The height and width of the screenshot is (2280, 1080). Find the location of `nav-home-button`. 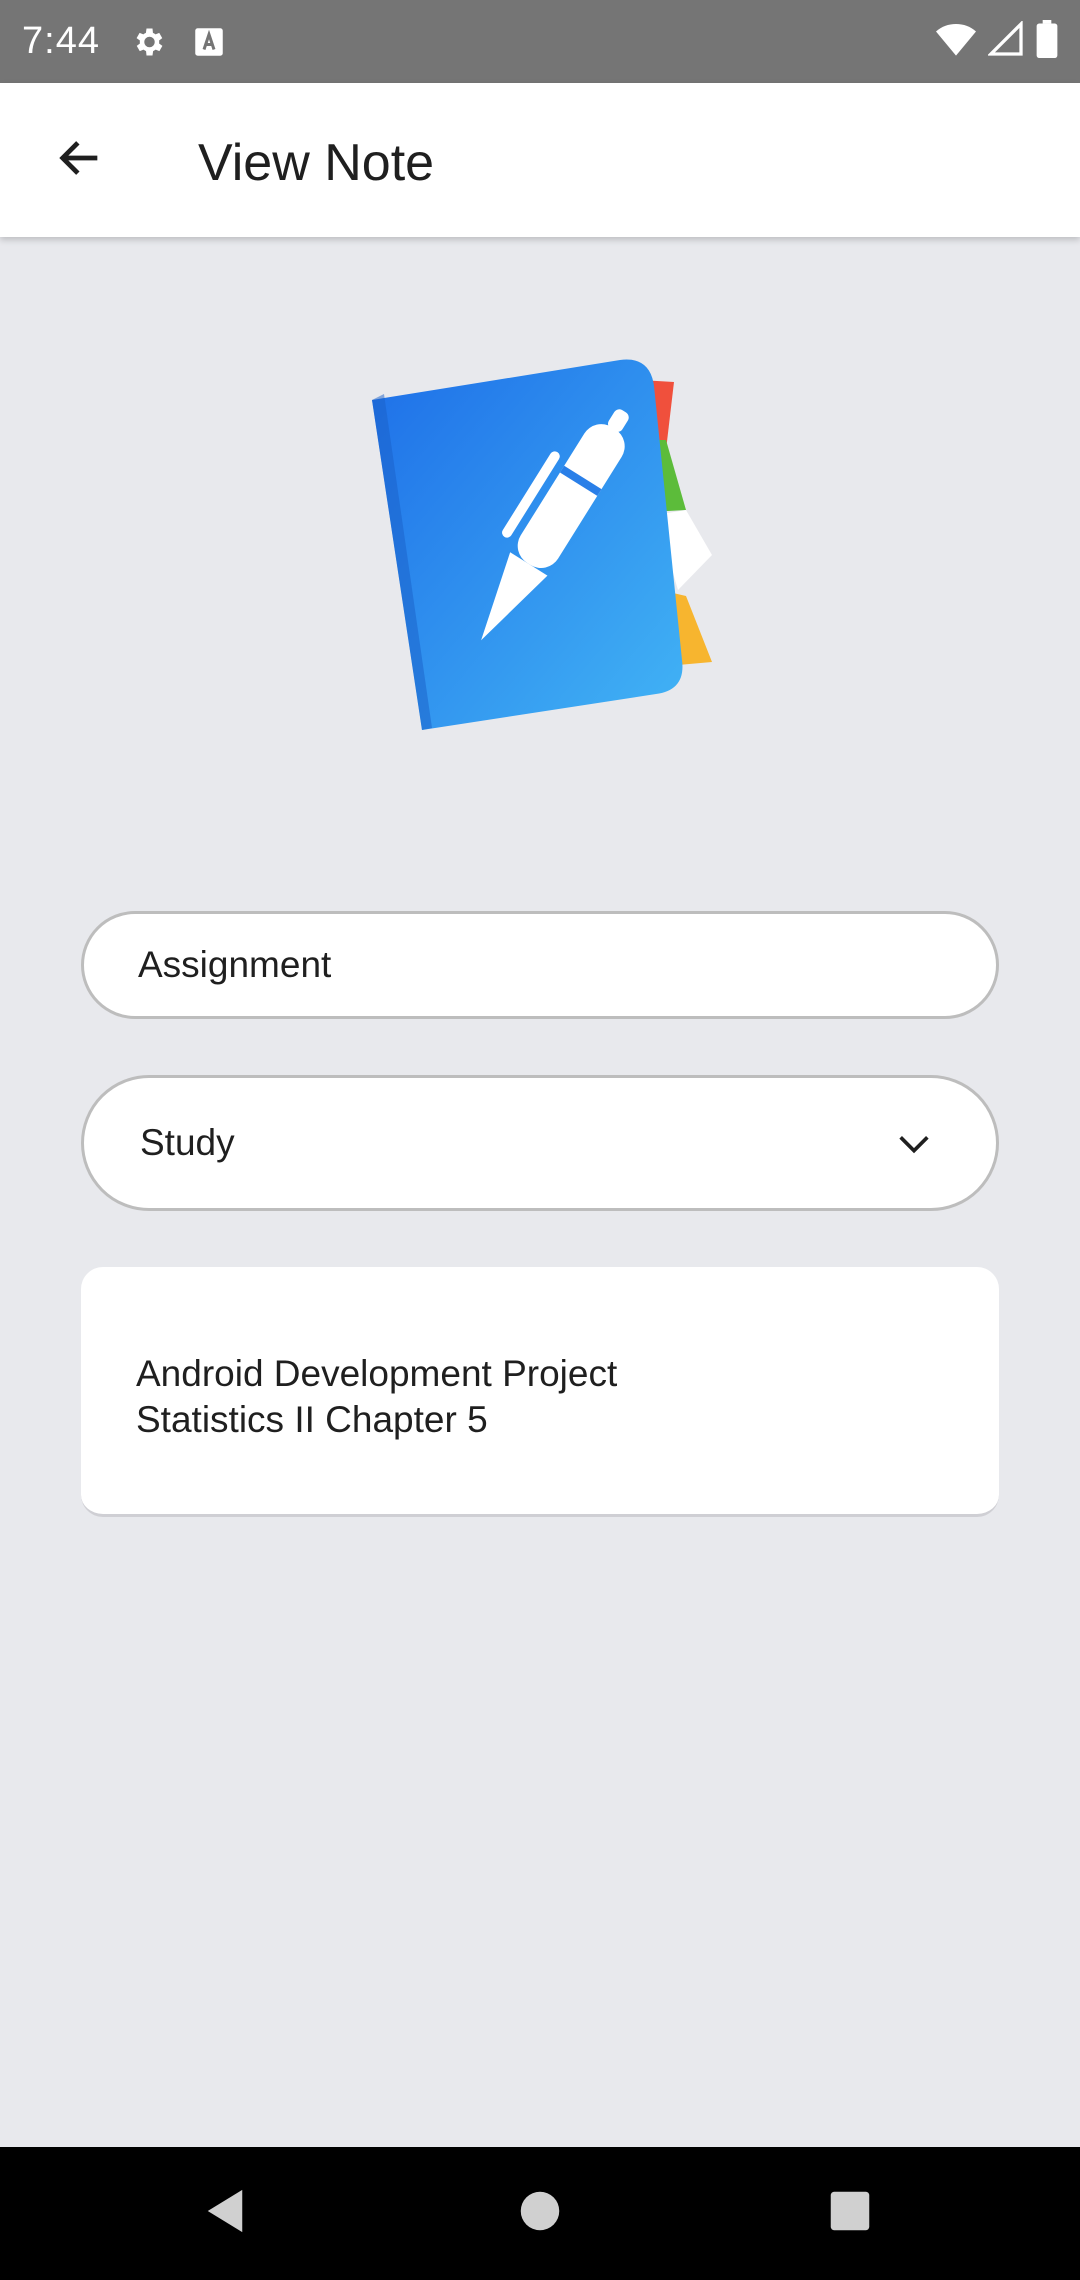

nav-home-button is located at coordinates (540, 2213).